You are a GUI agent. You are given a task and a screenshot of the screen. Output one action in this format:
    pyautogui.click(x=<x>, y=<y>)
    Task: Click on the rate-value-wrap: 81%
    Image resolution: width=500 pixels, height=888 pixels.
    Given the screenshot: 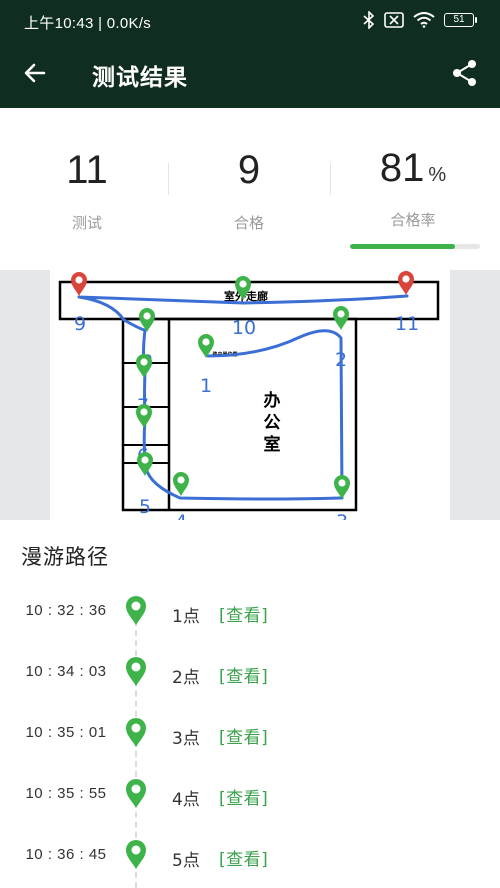 What is the action you would take?
    pyautogui.click(x=413, y=168)
    